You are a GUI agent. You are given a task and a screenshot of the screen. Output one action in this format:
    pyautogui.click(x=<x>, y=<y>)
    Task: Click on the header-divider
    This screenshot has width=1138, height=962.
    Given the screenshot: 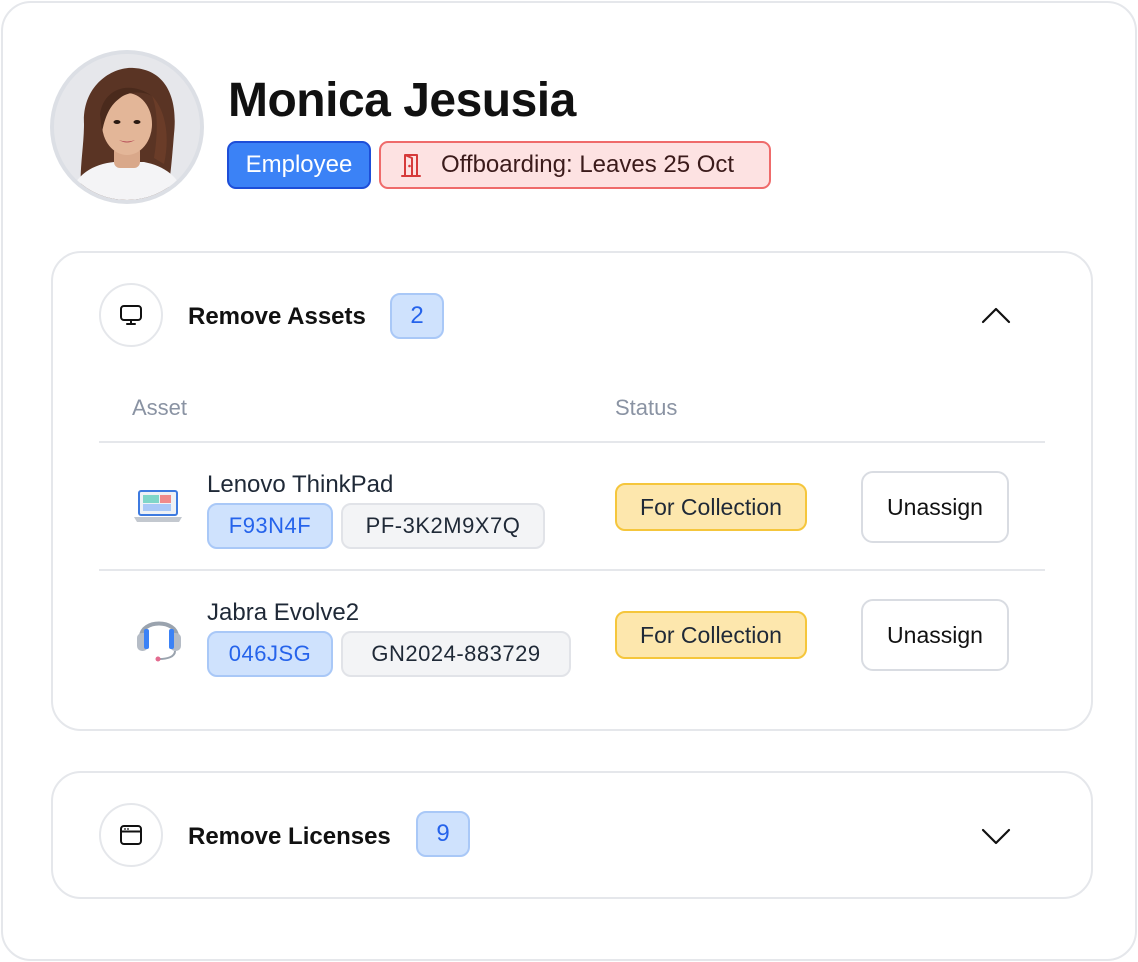 What is the action you would take?
    pyautogui.click(x=572, y=442)
    